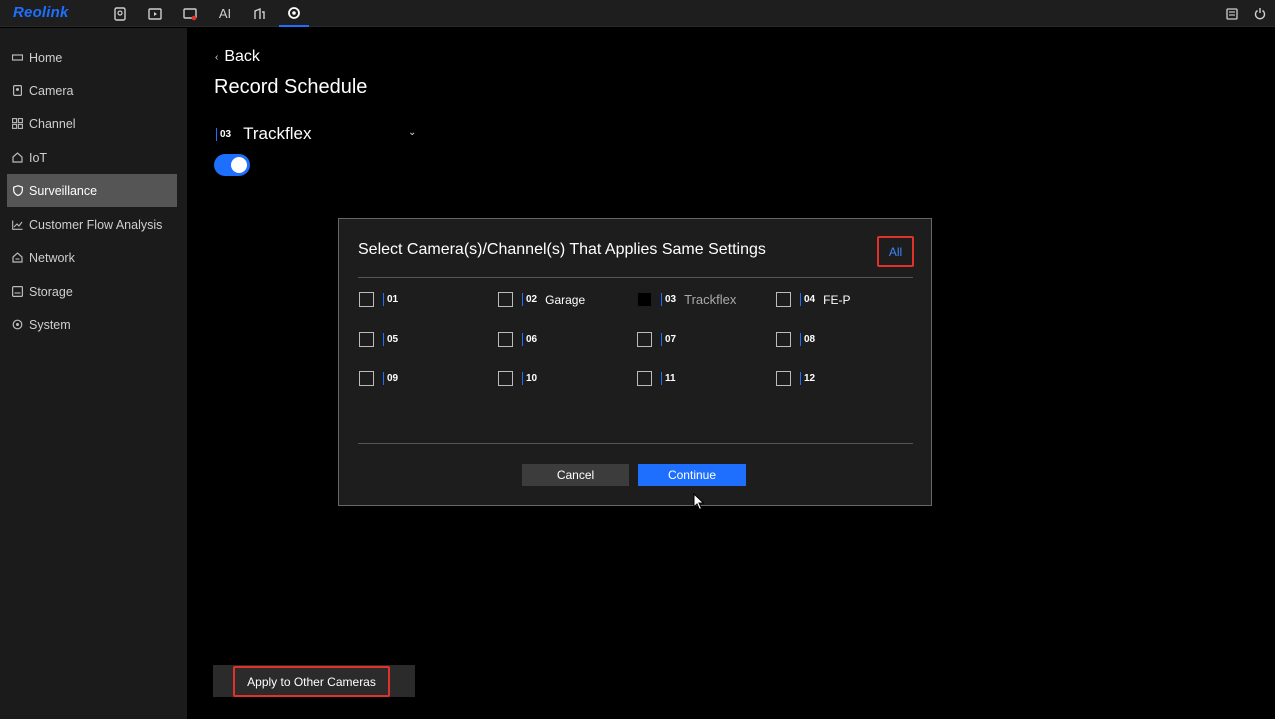  I want to click on settings-icon, so click(294, 13).